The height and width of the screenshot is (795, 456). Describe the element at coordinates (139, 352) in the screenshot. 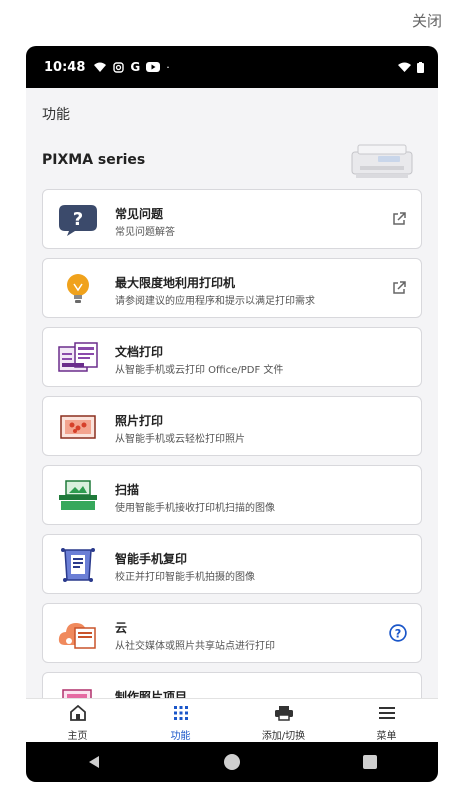

I see `item-title: 文档打印` at that location.